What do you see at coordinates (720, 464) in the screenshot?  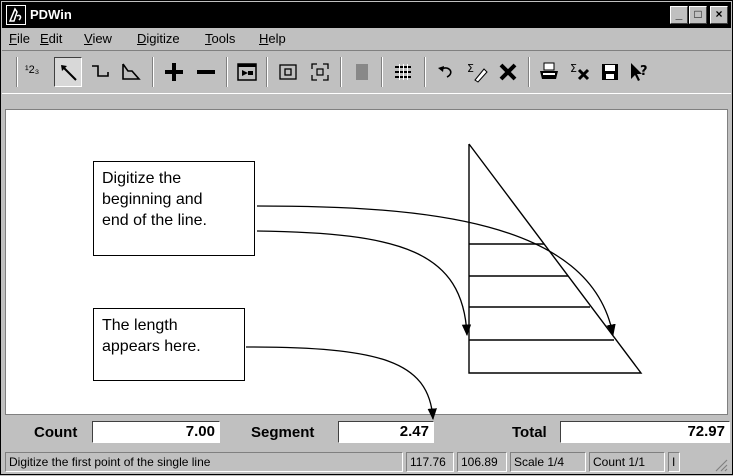 I see `resize-grip-icon` at bounding box center [720, 464].